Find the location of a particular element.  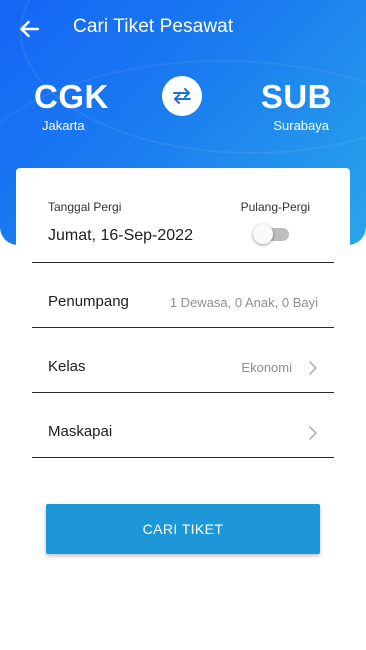

destination-airport-code: SUB is located at coordinates (296, 97).